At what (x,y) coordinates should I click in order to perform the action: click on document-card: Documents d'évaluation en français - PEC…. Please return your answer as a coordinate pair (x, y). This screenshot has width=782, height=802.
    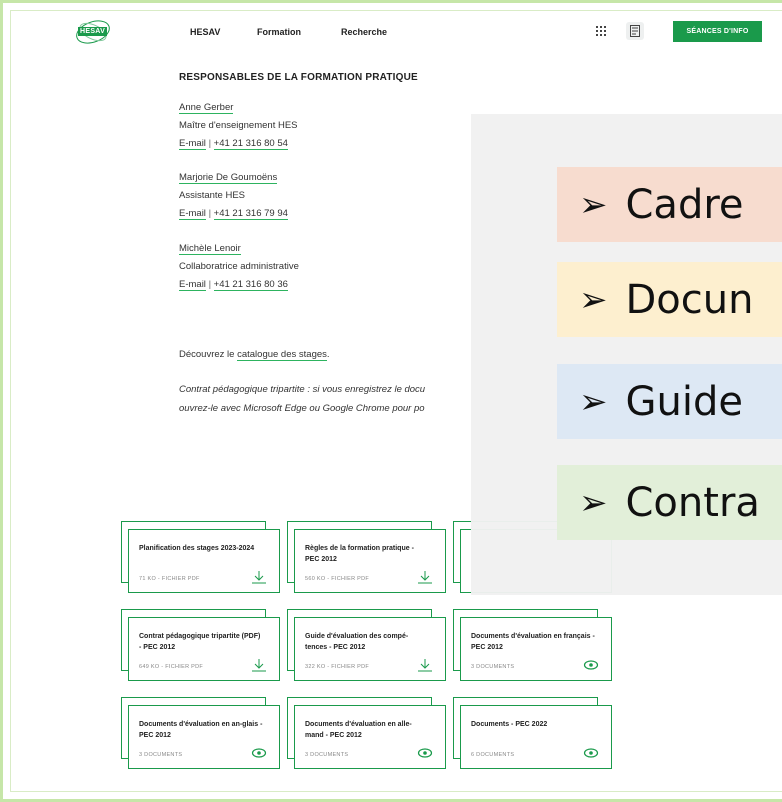
    Looking at the image, I should click on (532, 645).